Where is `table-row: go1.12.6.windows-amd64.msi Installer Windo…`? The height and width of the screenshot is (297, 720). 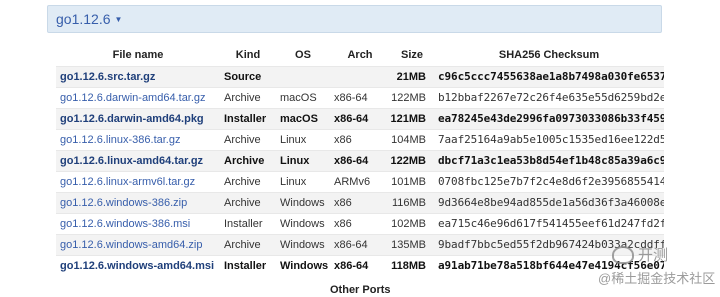 table-row: go1.12.6.windows-amd64.msi Installer Windo… is located at coordinates (360, 265).